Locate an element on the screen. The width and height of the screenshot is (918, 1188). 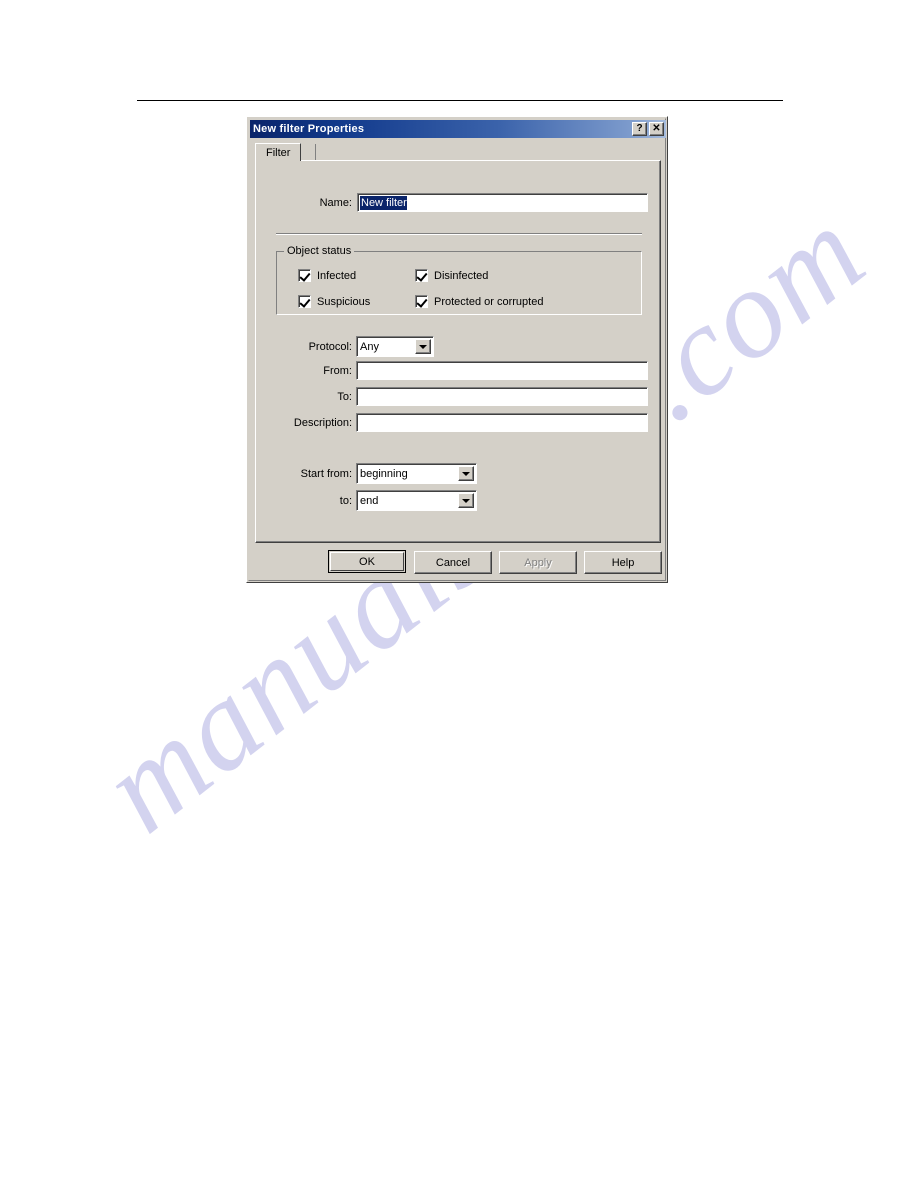
name-label: Name: is located at coordinates (335, 203).